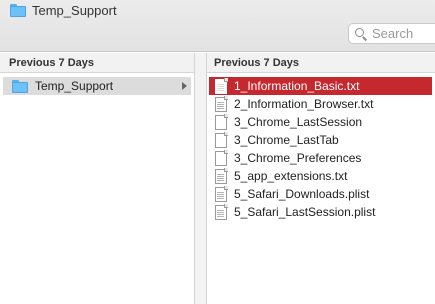 This screenshot has height=304, width=435. I want to click on file-item: 3_Chrome_LastTab, so click(321, 140).